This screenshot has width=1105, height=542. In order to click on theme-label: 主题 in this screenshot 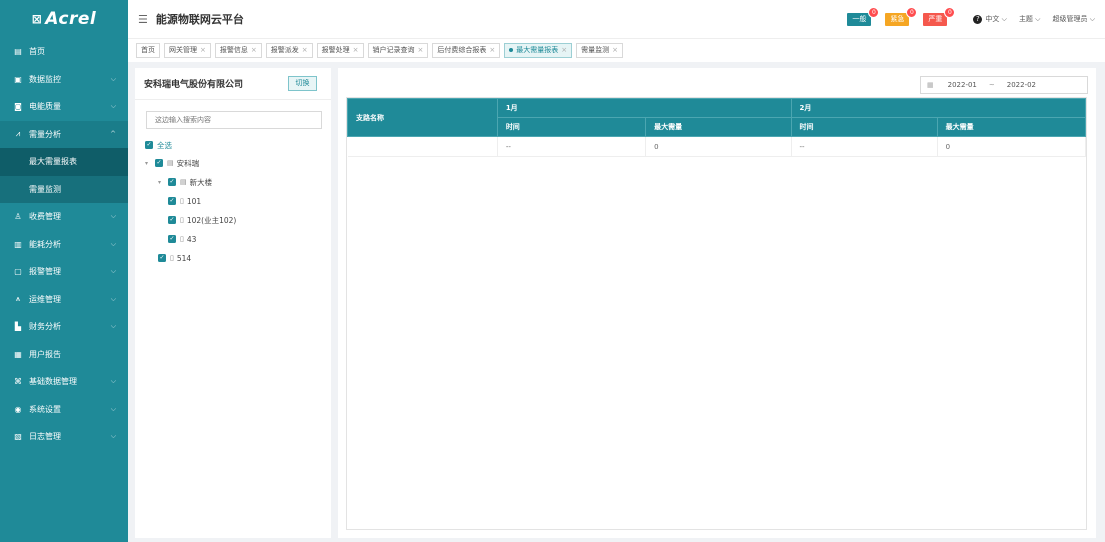, I will do `click(1025, 19)`.